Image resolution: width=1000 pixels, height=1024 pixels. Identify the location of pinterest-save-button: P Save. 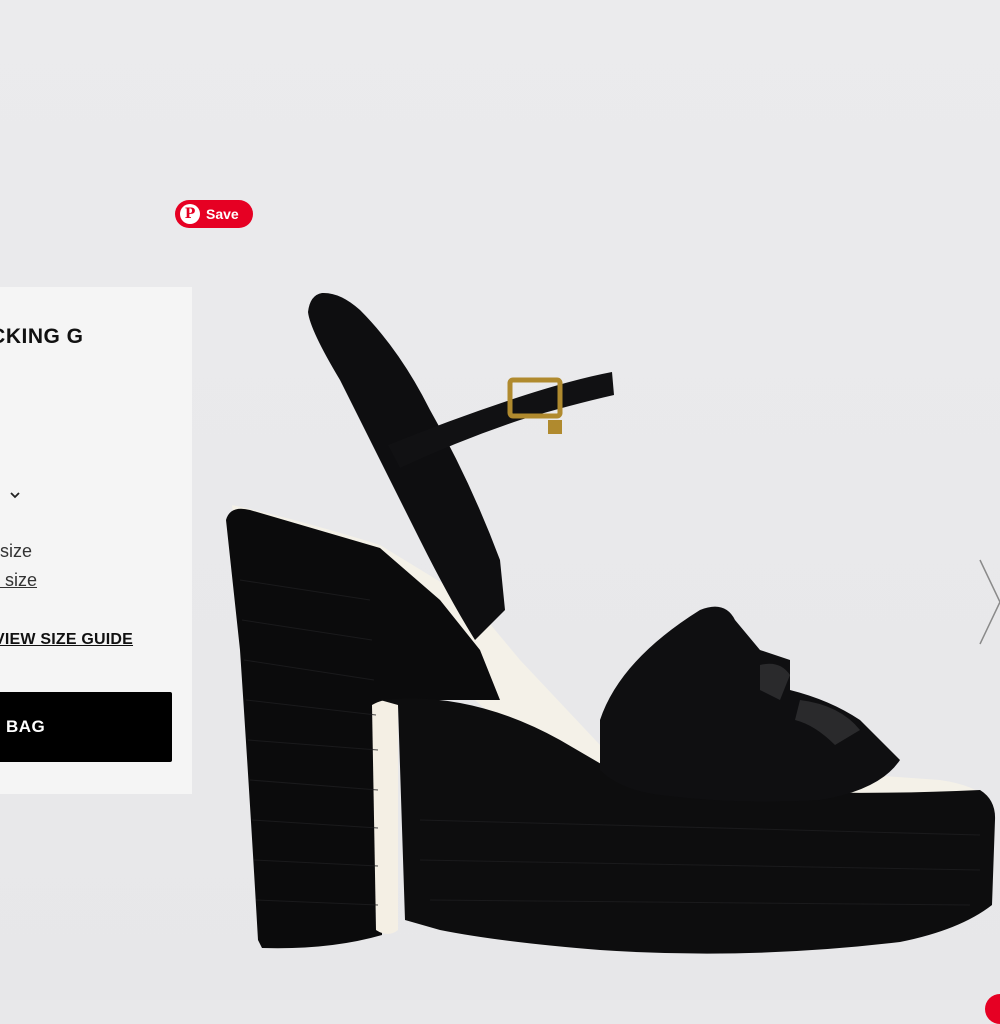
(214, 214).